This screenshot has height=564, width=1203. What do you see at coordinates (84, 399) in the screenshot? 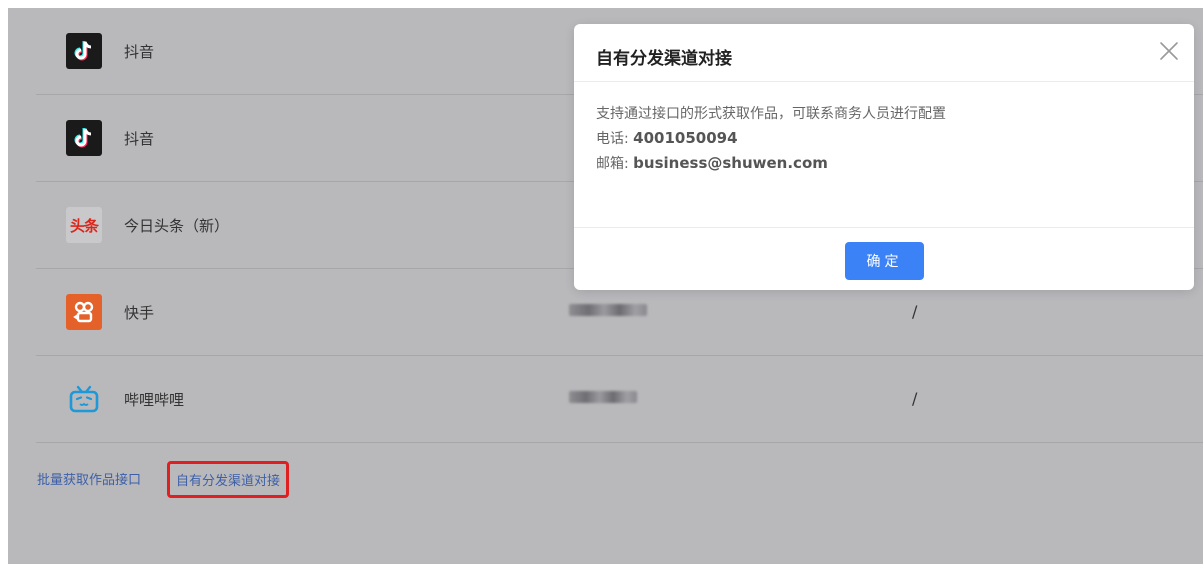
I see `bilibili-logo-icon` at bounding box center [84, 399].